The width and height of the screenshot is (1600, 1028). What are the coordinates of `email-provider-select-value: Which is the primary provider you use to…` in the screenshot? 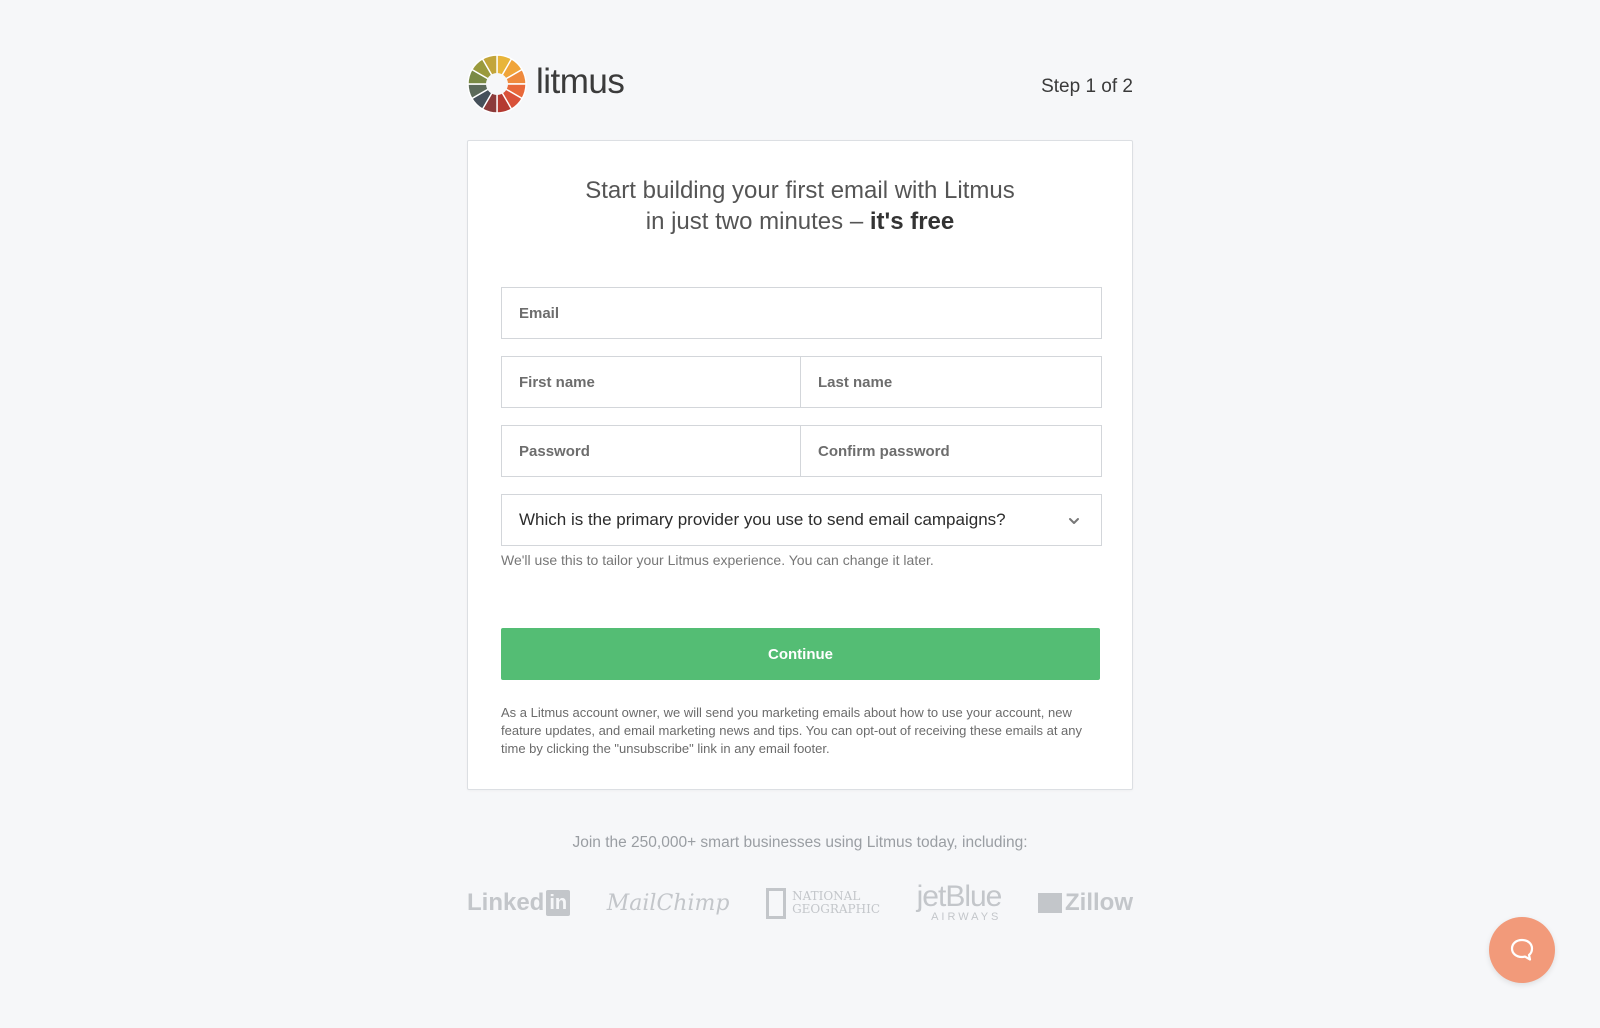 It's located at (762, 519).